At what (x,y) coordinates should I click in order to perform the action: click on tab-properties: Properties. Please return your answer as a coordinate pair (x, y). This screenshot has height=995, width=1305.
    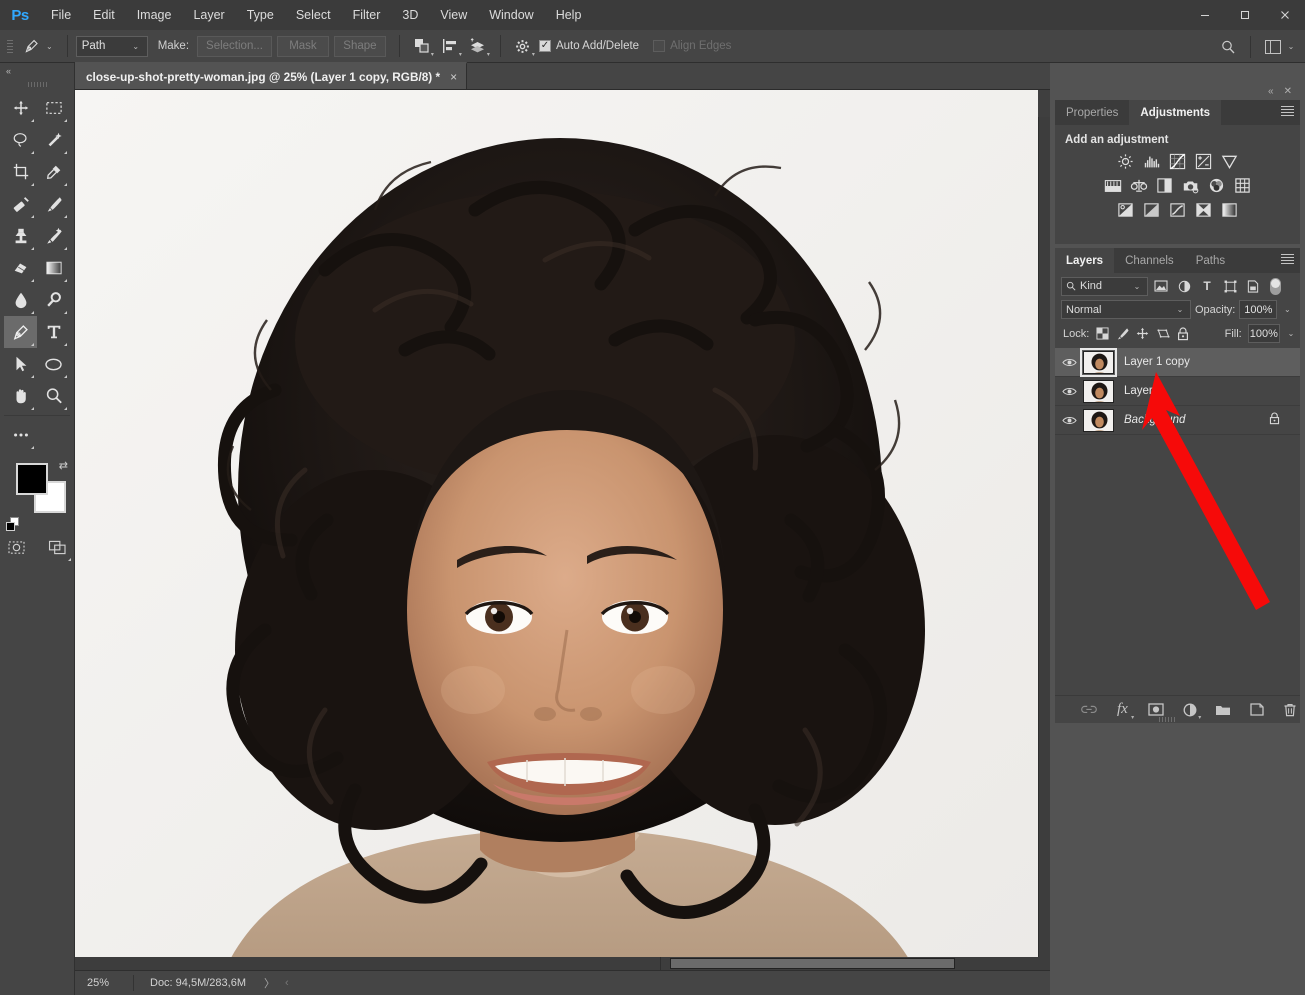
    Looking at the image, I should click on (1092, 112).